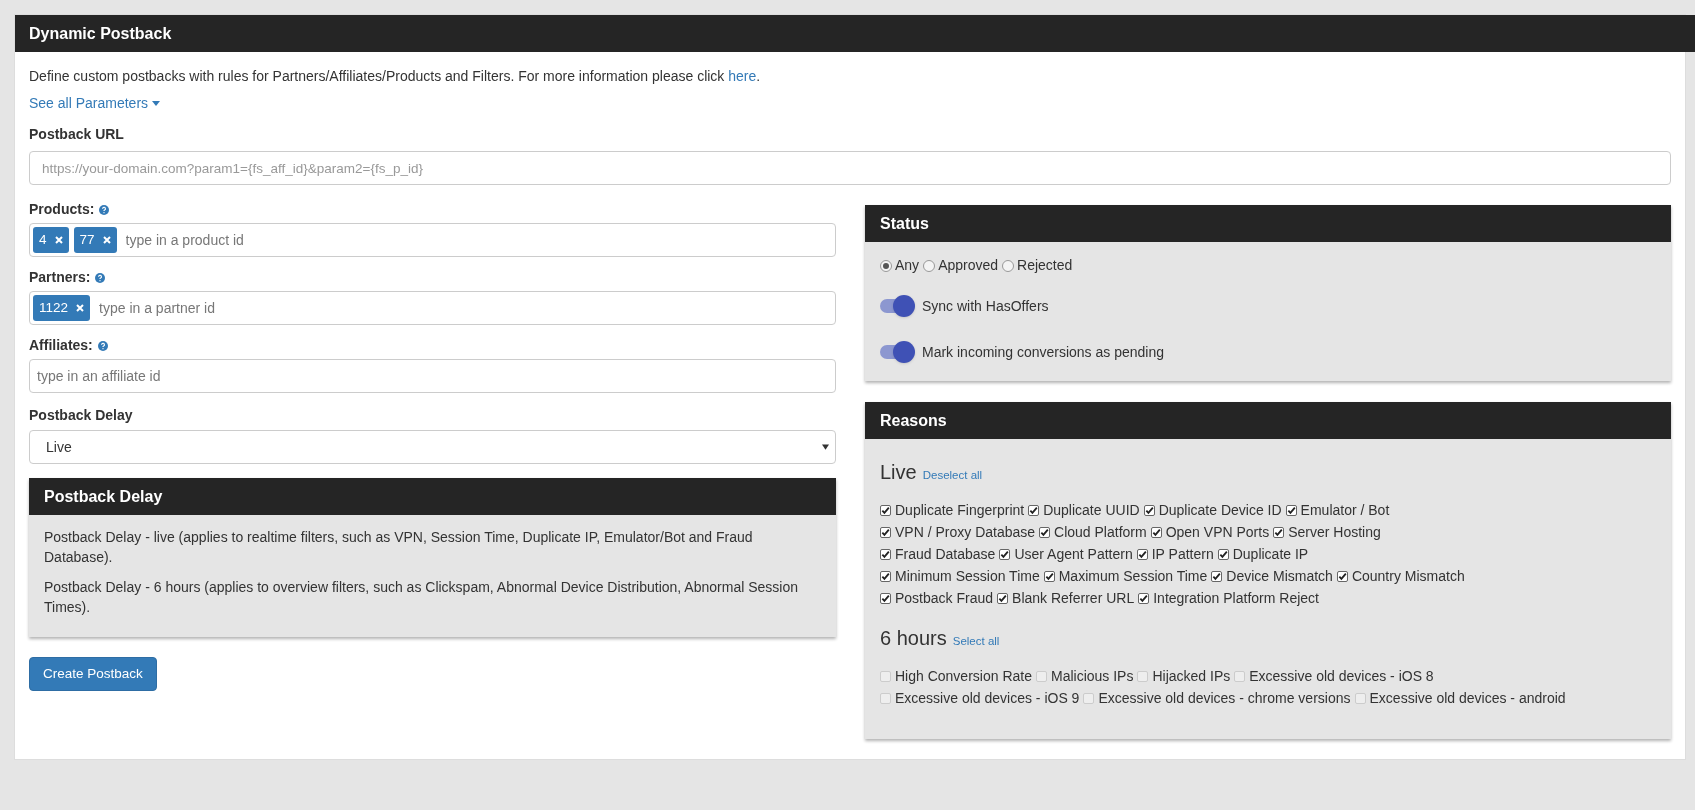 The height and width of the screenshot is (810, 1695). Describe the element at coordinates (421, 597) in the screenshot. I see `info-text: Postback Delay - 6 hours (applies to overview filters, such as Clickspam, Abnormal Device Distribution, Abnormal Session Times).` at that location.